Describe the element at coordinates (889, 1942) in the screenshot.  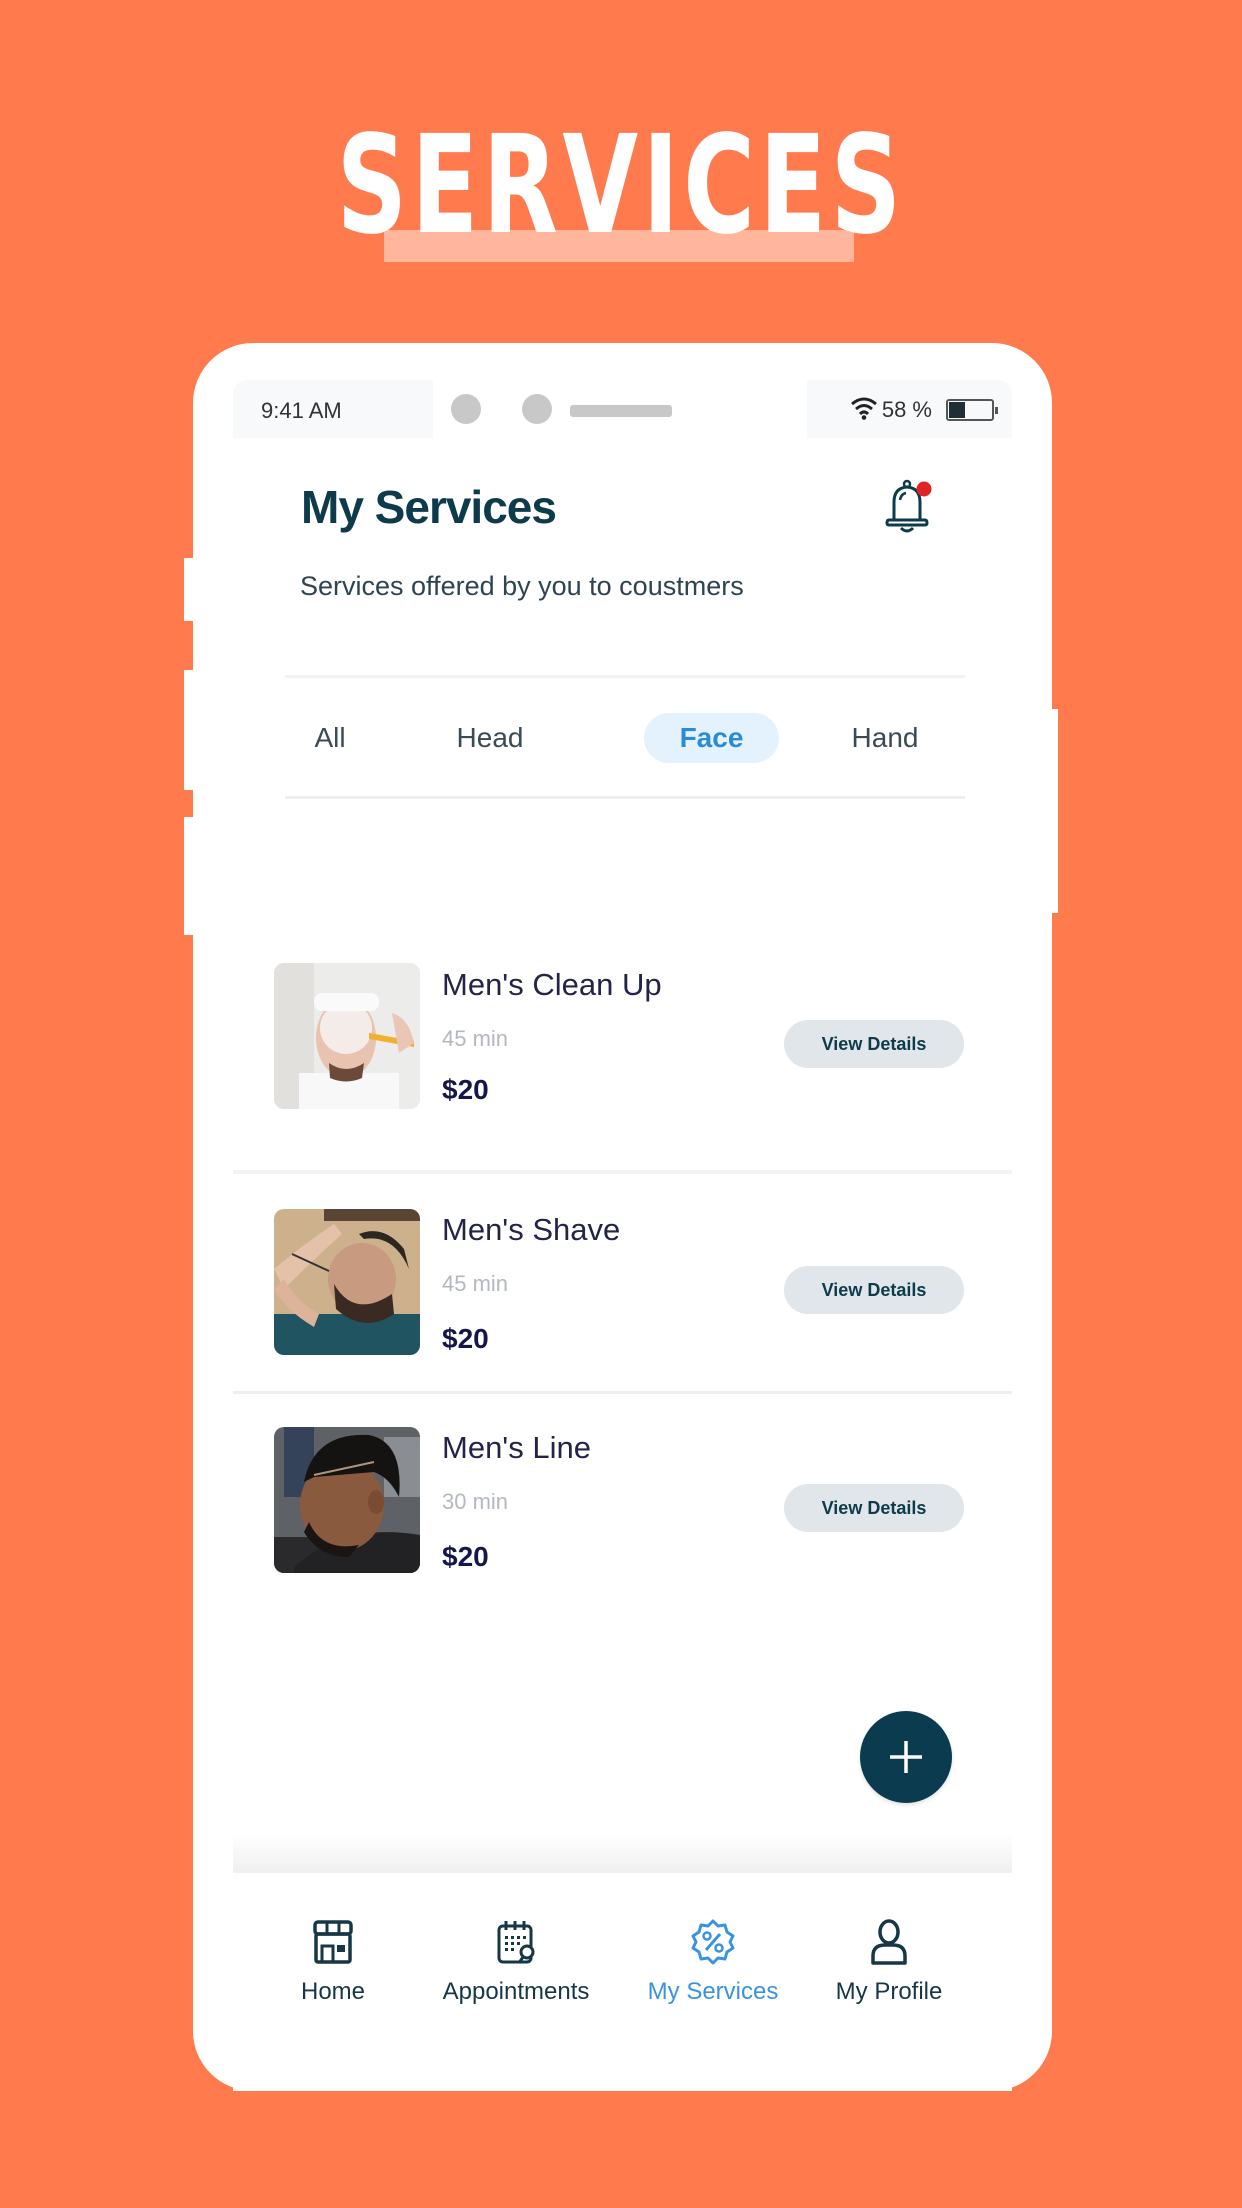
I see `user-icon` at that location.